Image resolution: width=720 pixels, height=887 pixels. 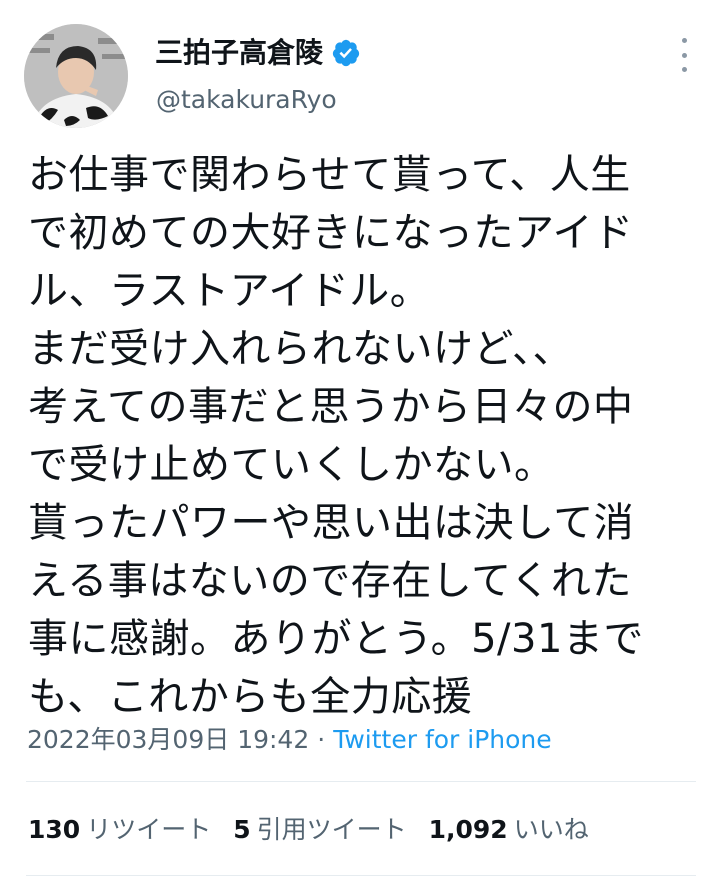 What do you see at coordinates (331, 523) in the screenshot?
I see `tweet-line: 貰ったパワーや思い出は決して消` at bounding box center [331, 523].